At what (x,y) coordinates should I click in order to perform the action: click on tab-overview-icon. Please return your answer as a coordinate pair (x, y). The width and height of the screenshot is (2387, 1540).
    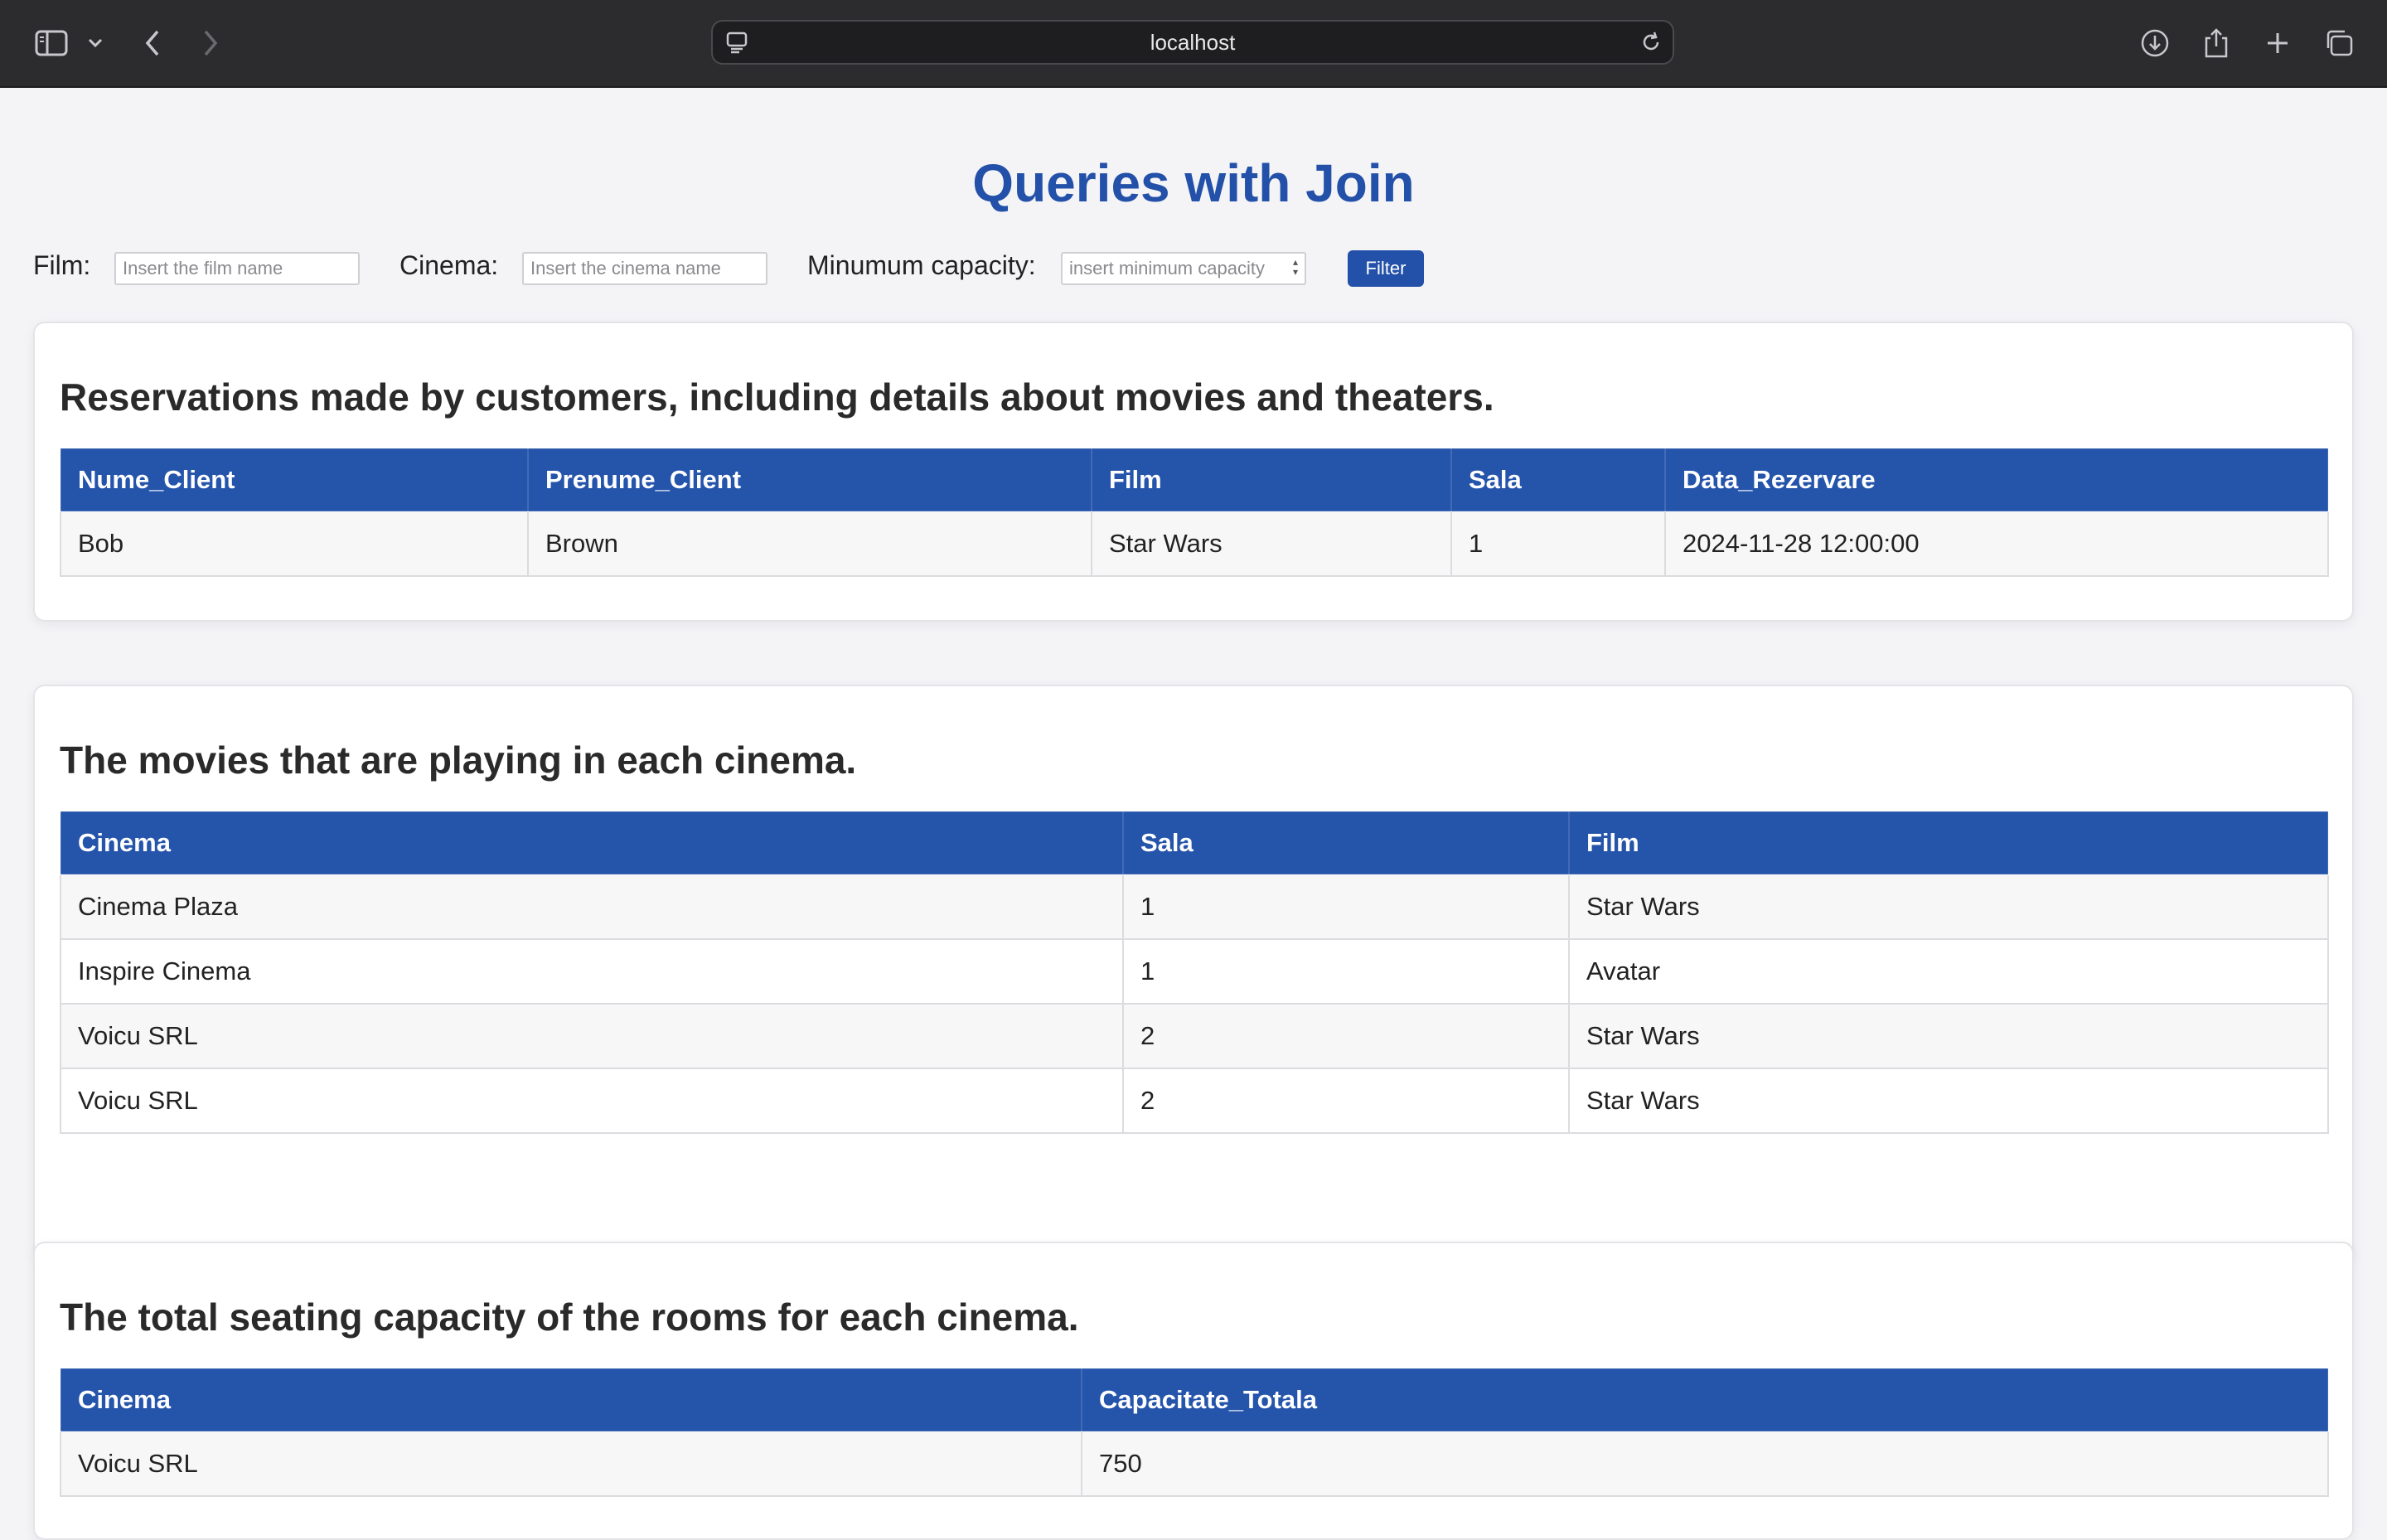
    Looking at the image, I should click on (2338, 43).